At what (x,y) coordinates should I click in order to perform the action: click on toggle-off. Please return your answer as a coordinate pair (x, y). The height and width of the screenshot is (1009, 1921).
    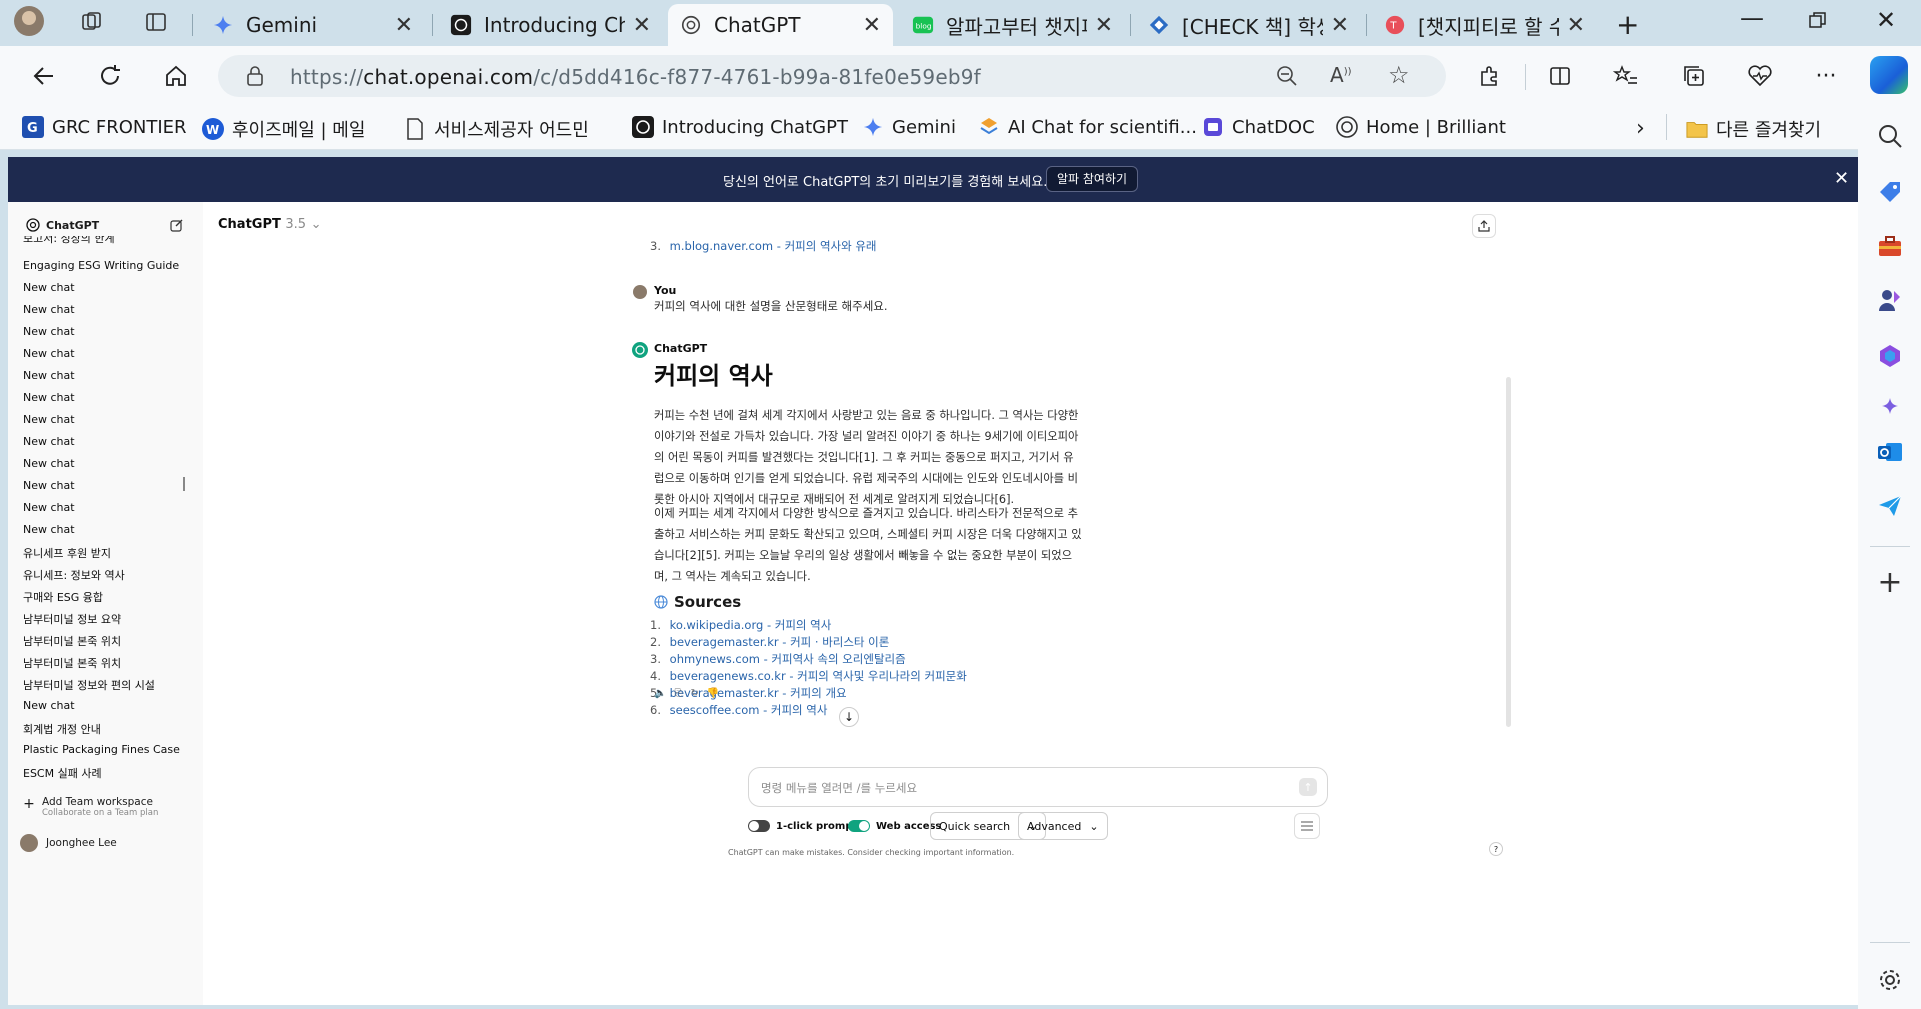
    Looking at the image, I should click on (759, 826).